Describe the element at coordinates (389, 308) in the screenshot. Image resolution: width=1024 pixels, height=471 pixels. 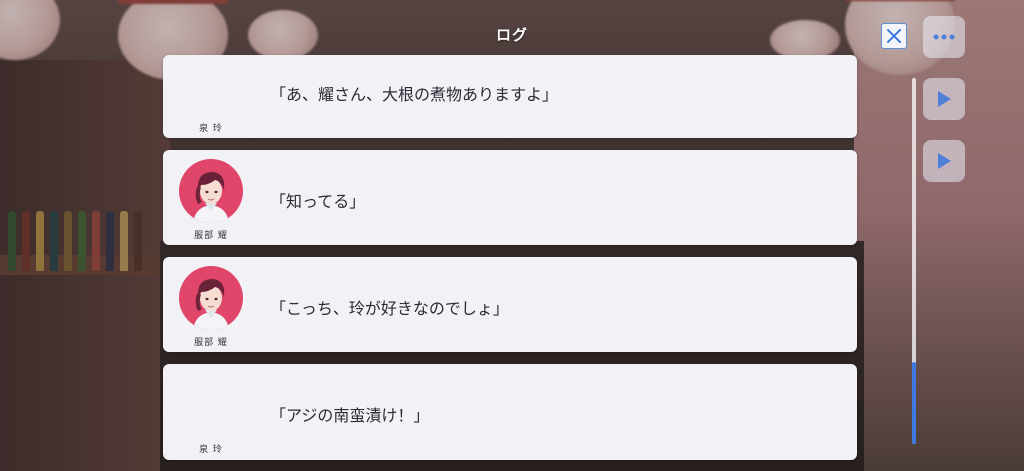
I see `log-text: 「こっち、玲が好きなのでしょ」` at that location.